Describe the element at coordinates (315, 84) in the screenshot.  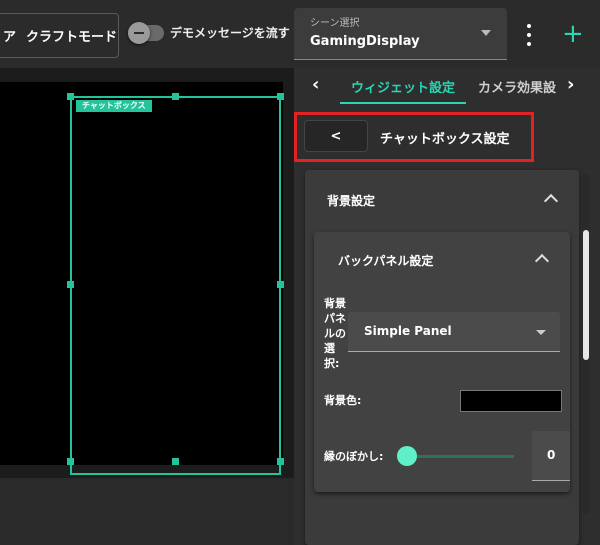
I see `tab-prev-icon: ‹` at that location.